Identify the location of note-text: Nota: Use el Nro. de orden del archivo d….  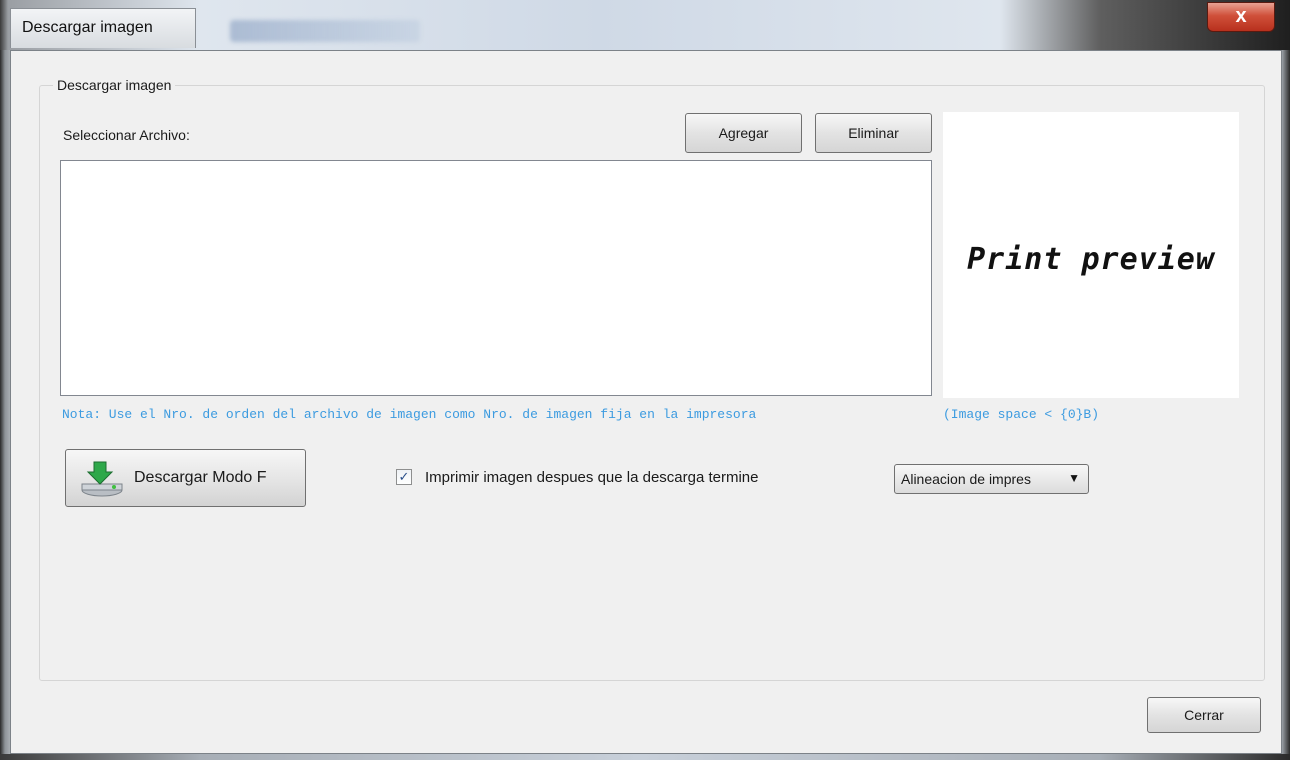
(409, 414).